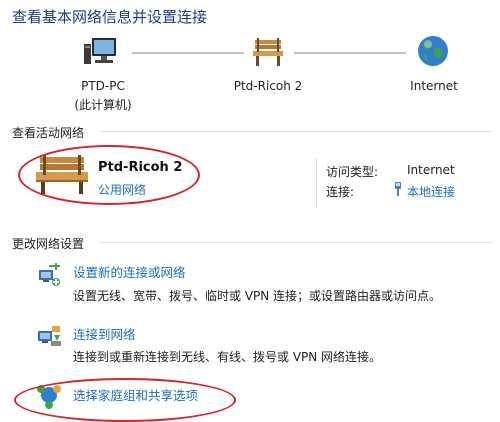 This screenshot has height=422, width=500. What do you see at coordinates (103, 105) in the screenshot?
I see `node-sublabel-computer: (此计算机)` at bounding box center [103, 105].